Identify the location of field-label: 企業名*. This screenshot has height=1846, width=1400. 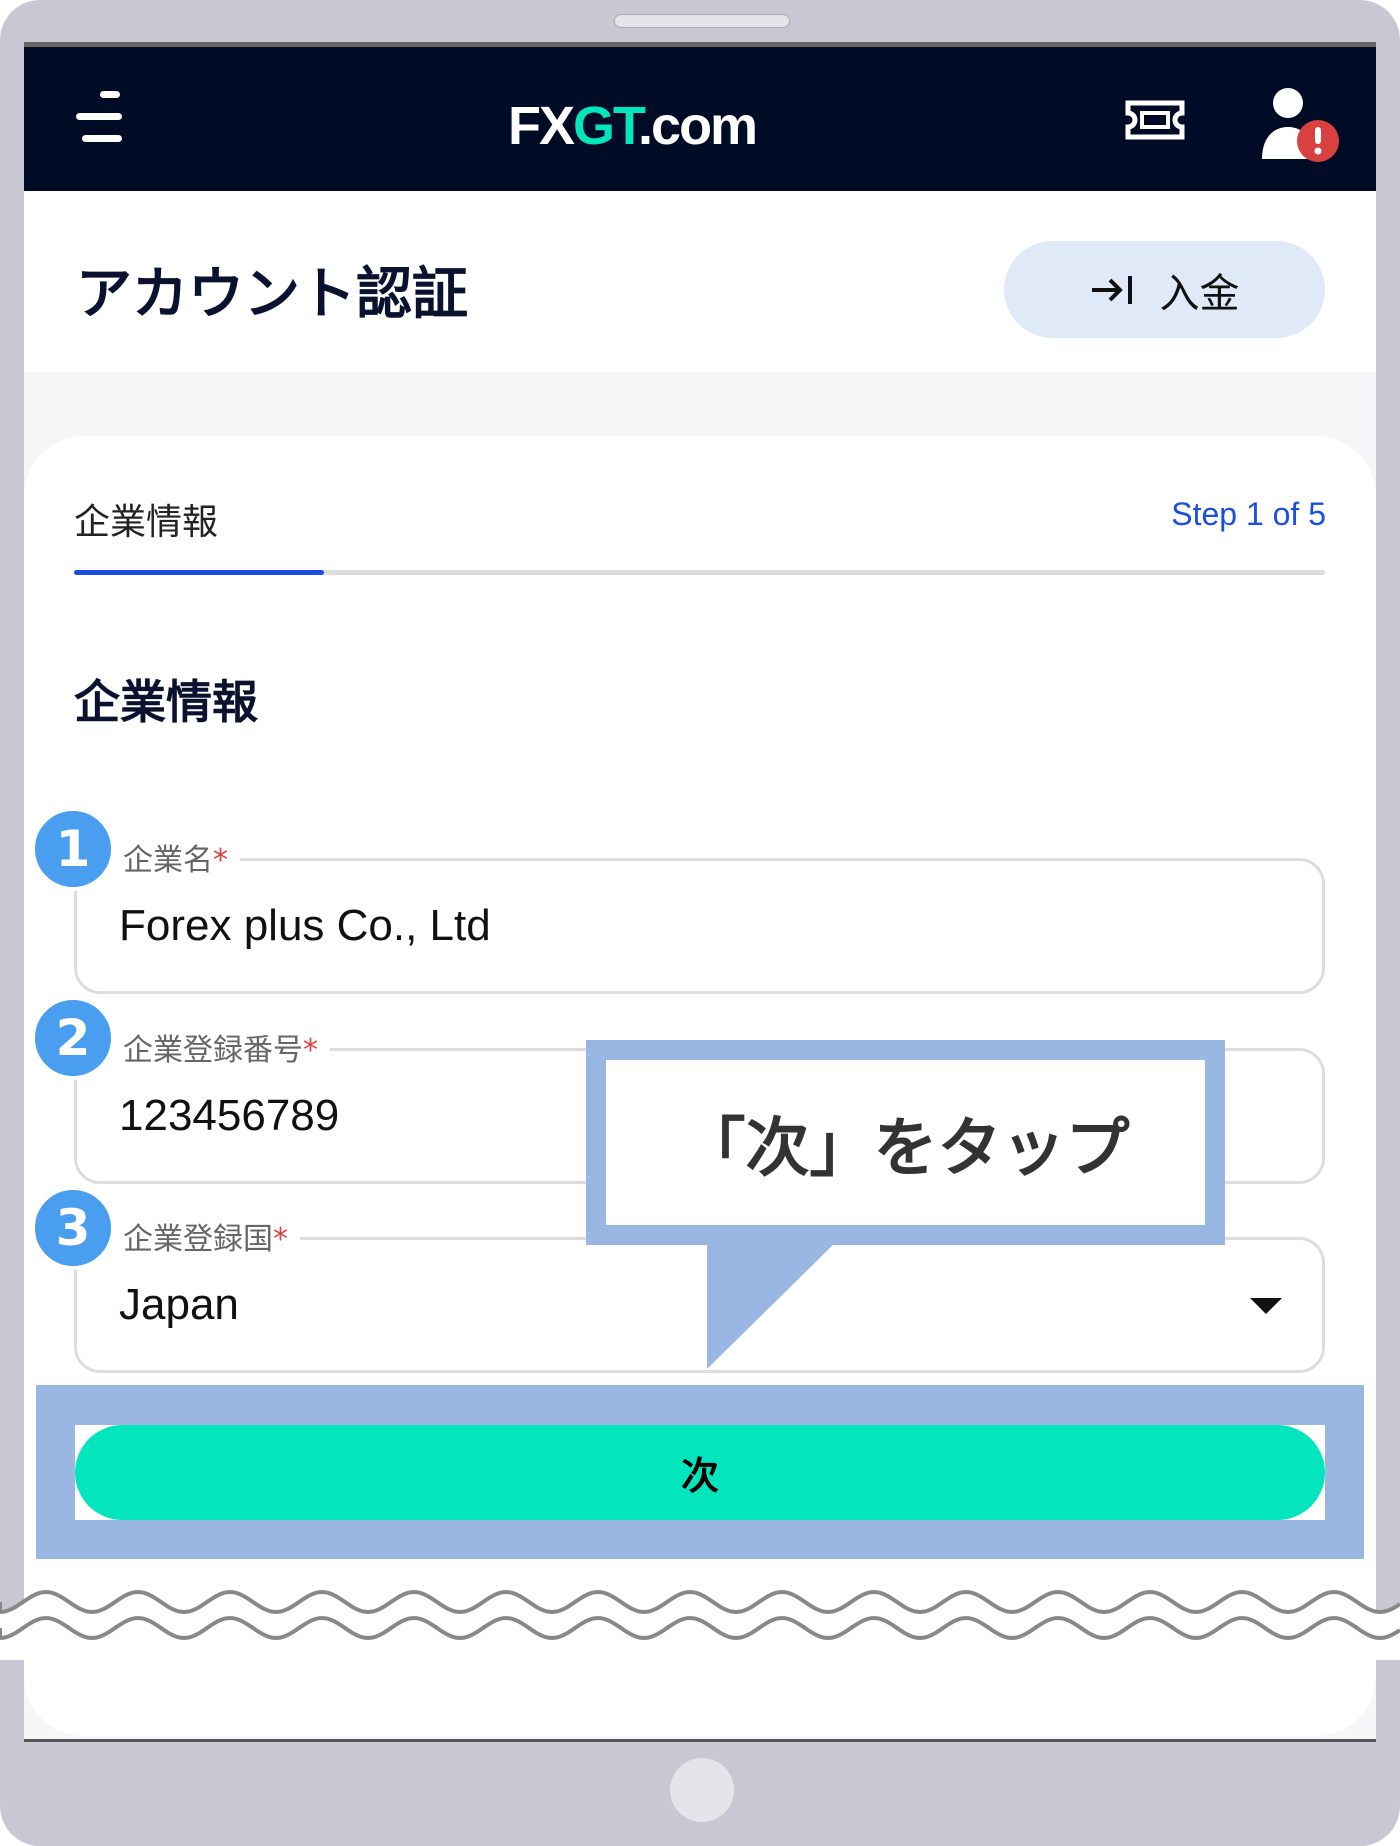
(175, 857).